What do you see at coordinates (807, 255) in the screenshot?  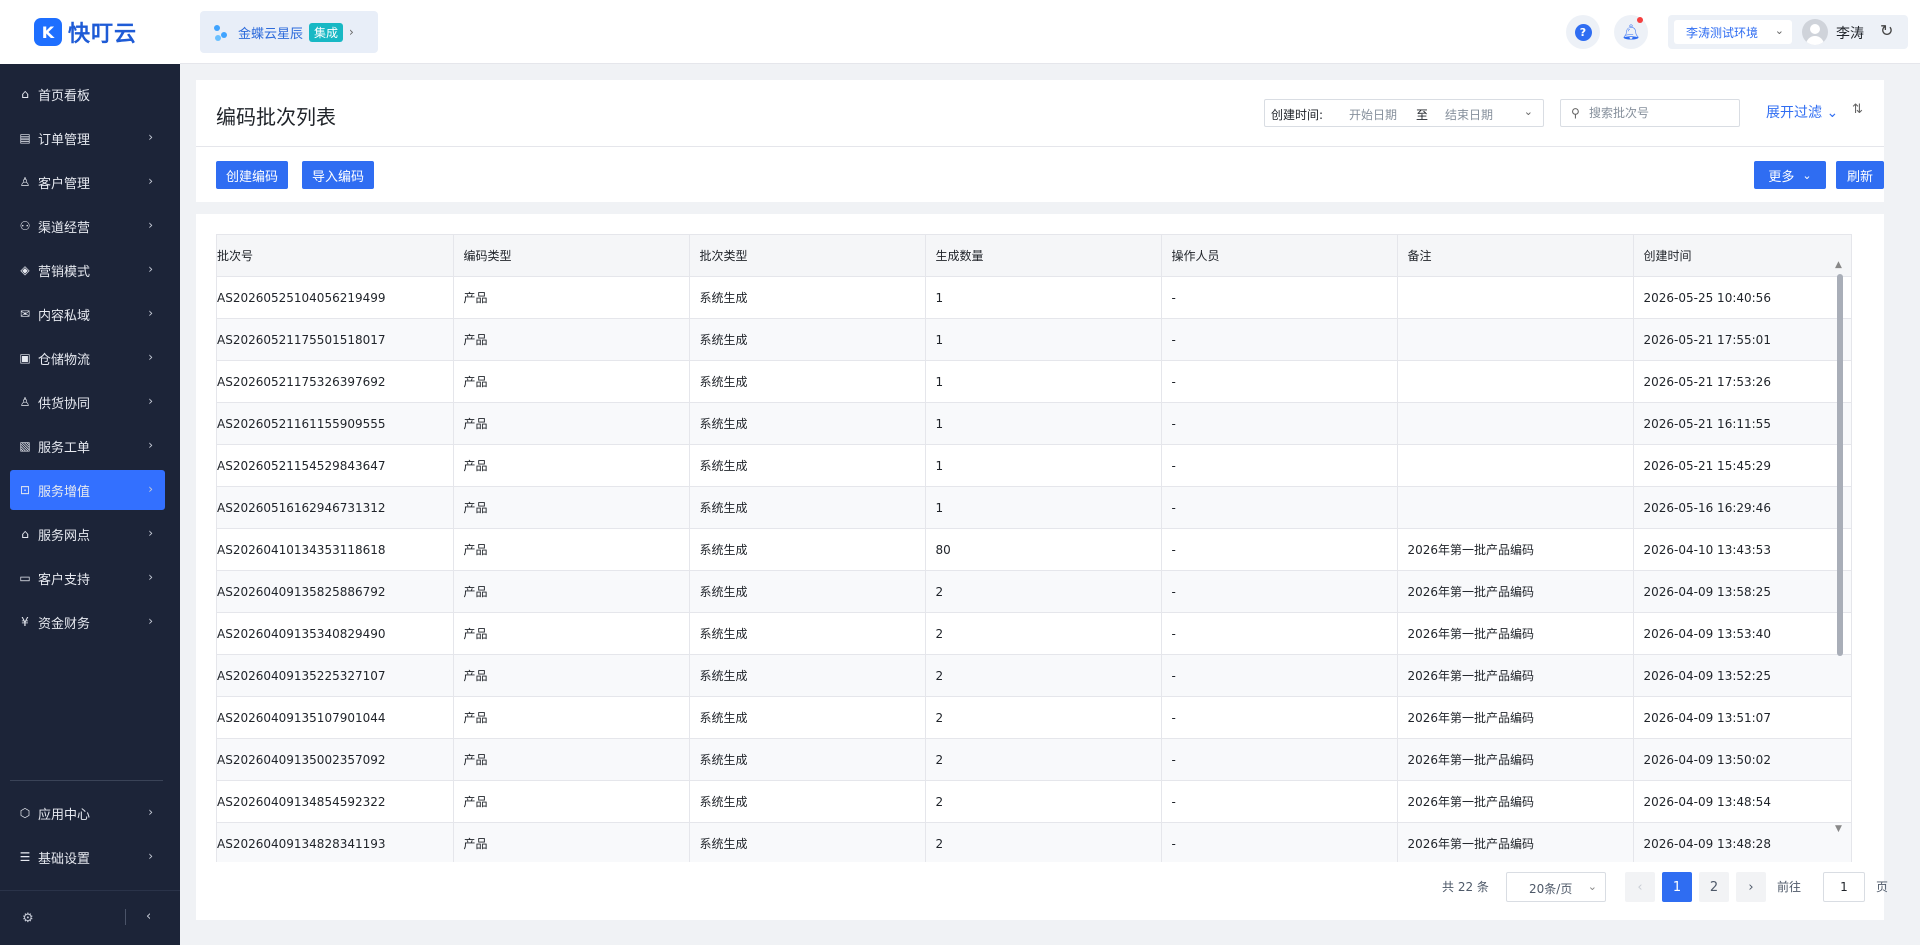 I see `column-header: 批次类型` at bounding box center [807, 255].